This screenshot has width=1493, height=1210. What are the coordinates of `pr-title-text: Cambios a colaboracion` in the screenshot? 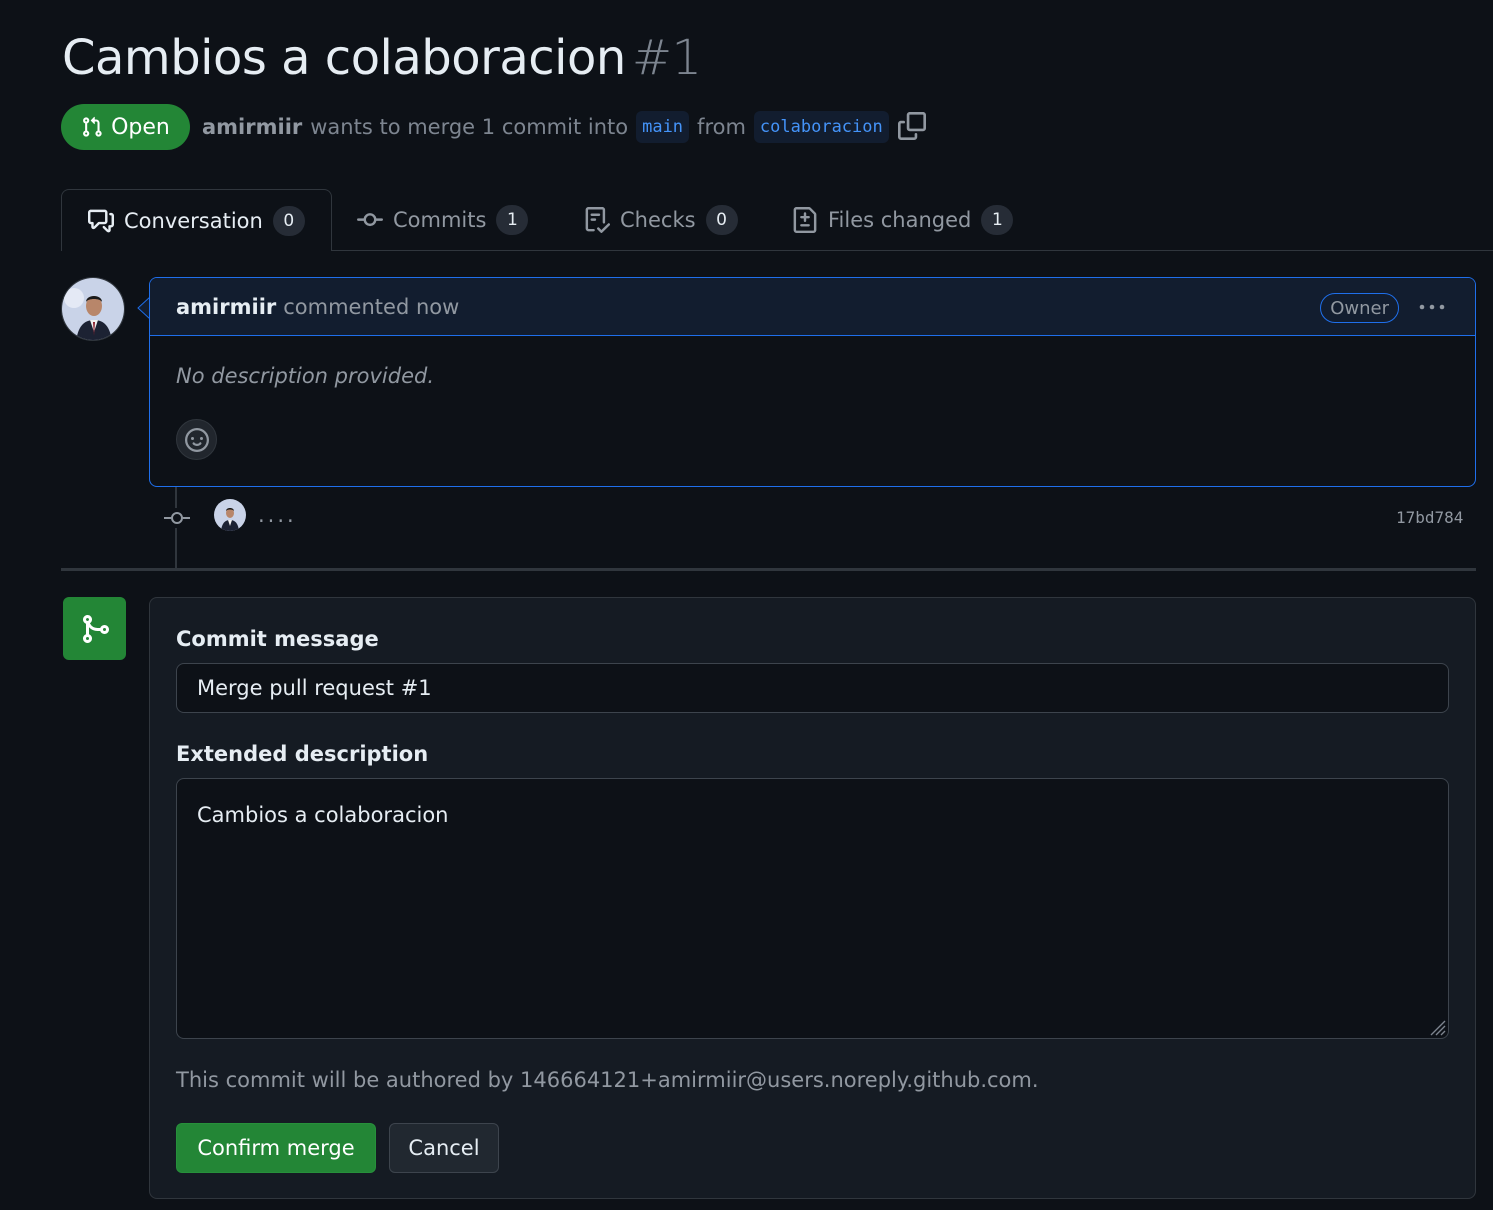 It's located at (344, 58).